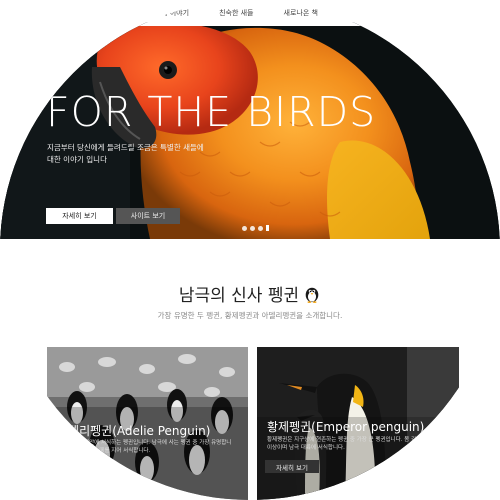  I want to click on hero-site-button: 사이트 보기, so click(148, 216).